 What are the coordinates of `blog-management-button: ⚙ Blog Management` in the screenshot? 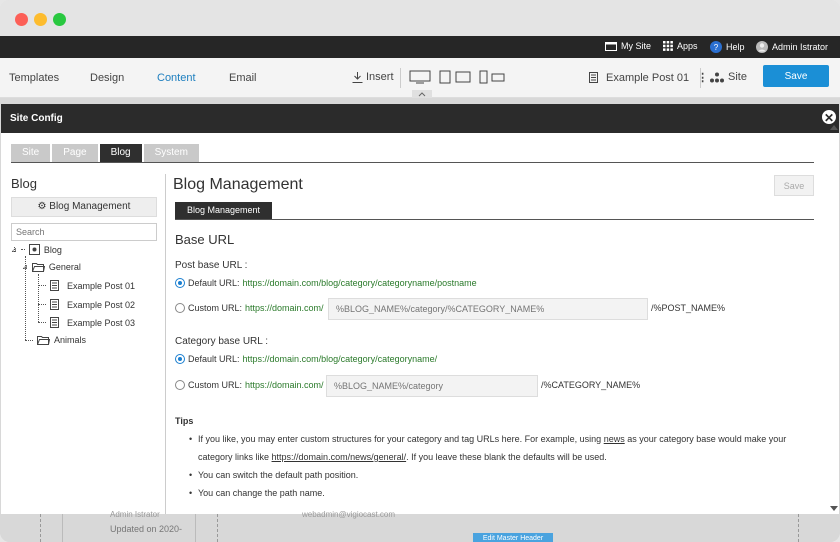 It's located at (84, 207).